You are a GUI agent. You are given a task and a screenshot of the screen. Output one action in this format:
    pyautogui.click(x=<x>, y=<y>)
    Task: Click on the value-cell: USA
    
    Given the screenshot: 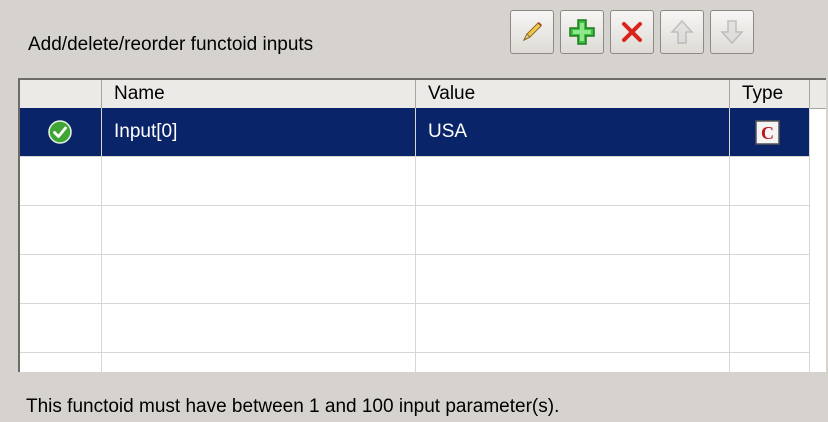 What is the action you would take?
    pyautogui.click(x=573, y=132)
    